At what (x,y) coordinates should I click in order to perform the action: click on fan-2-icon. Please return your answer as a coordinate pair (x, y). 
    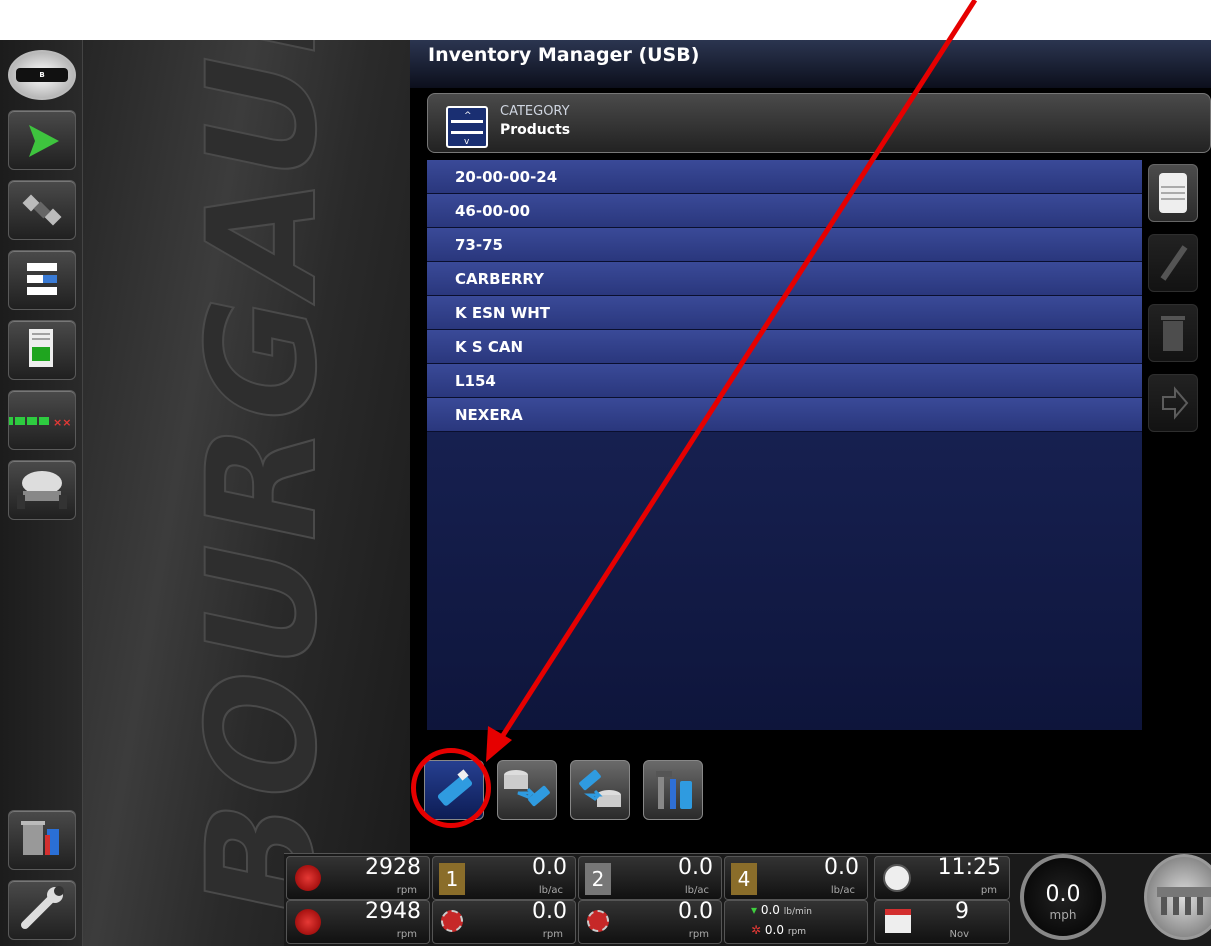
    Looking at the image, I should click on (308, 922).